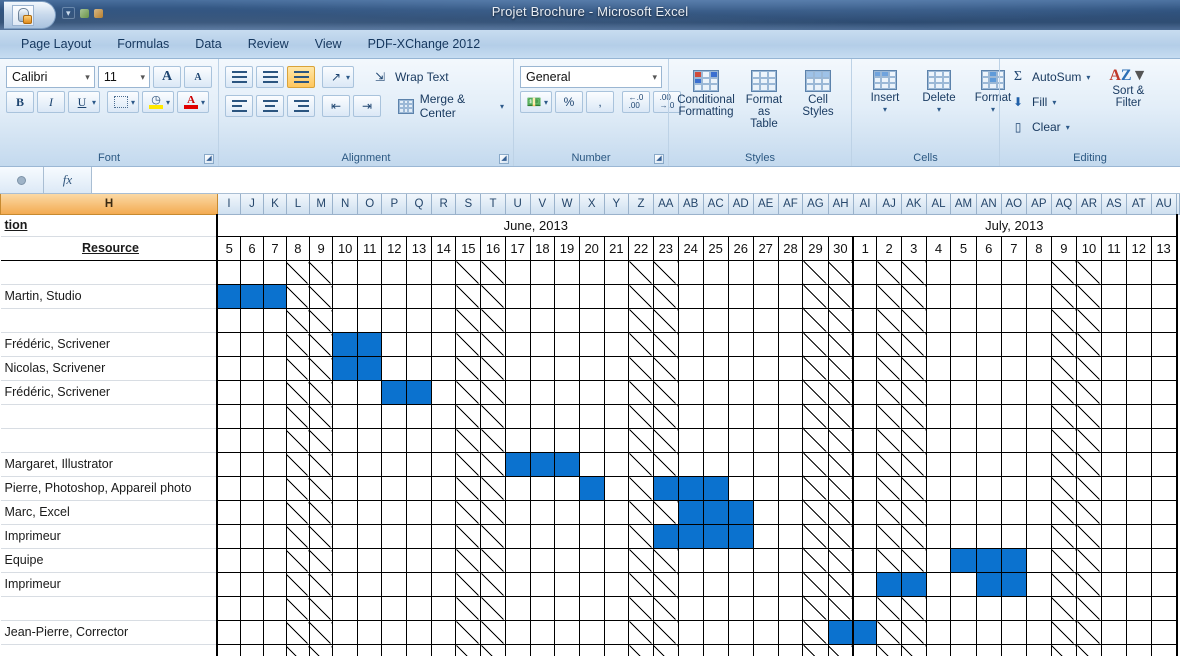 This screenshot has height=658, width=1180. I want to click on increase-decimal-button: ←.0.00, so click(636, 102).